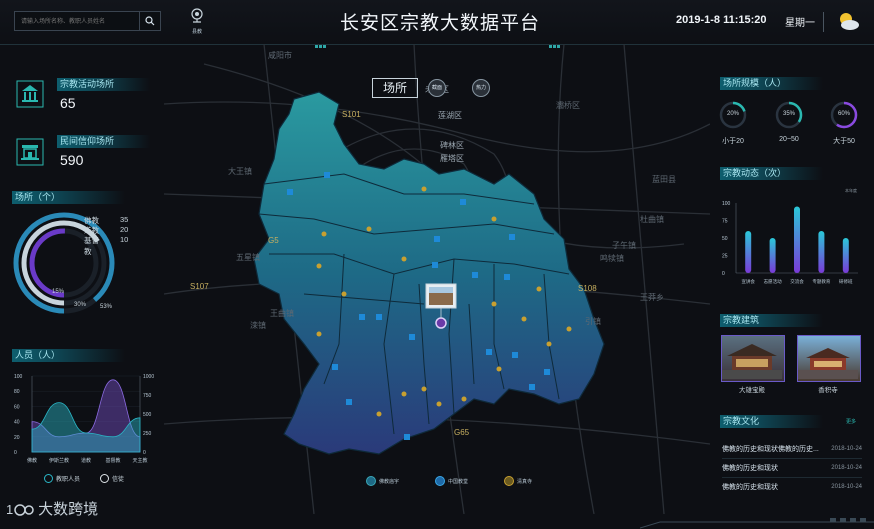 This screenshot has height=529, width=874. I want to click on map-section-button: 截面, so click(437, 88).